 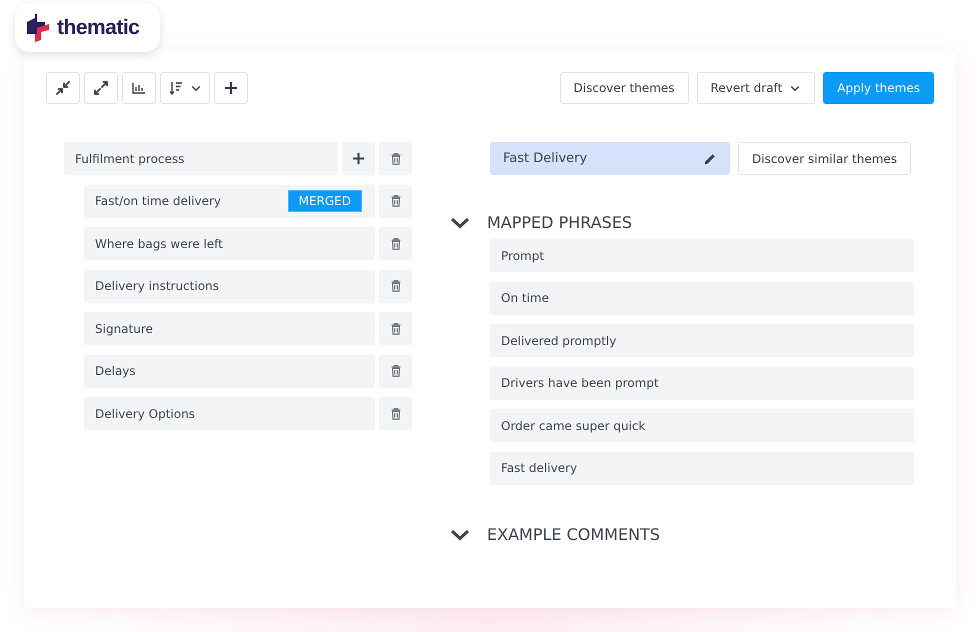 What do you see at coordinates (229, 243) in the screenshot?
I see `theme-item: Where bags were left` at bounding box center [229, 243].